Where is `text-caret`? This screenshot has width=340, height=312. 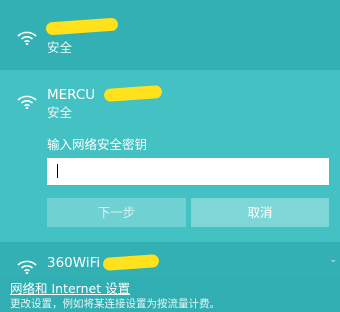
text-caret is located at coordinates (57, 171).